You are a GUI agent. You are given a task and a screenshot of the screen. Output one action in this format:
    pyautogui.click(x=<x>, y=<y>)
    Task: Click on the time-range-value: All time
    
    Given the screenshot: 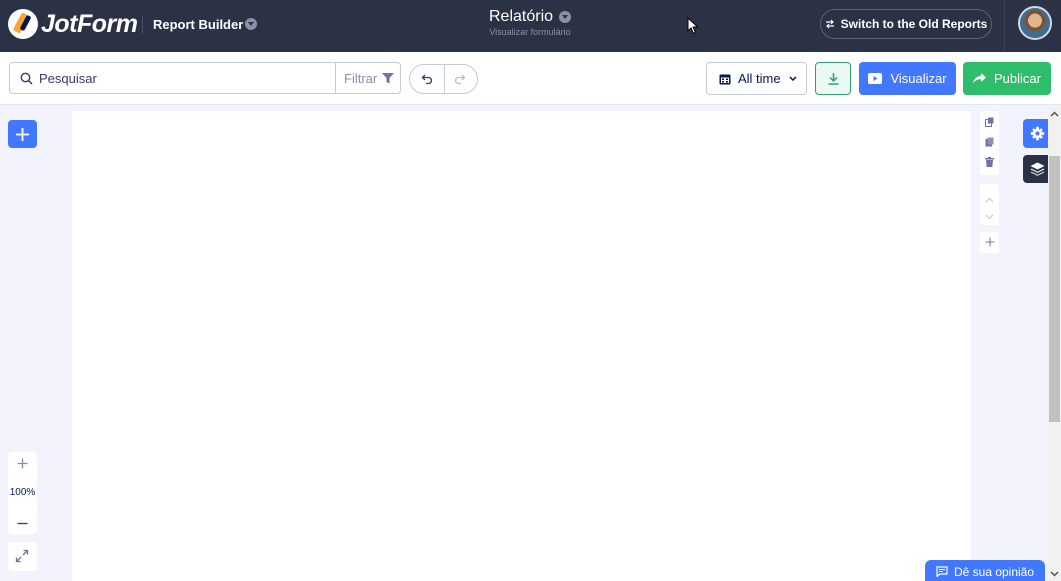 What is the action you would take?
    pyautogui.click(x=759, y=78)
    